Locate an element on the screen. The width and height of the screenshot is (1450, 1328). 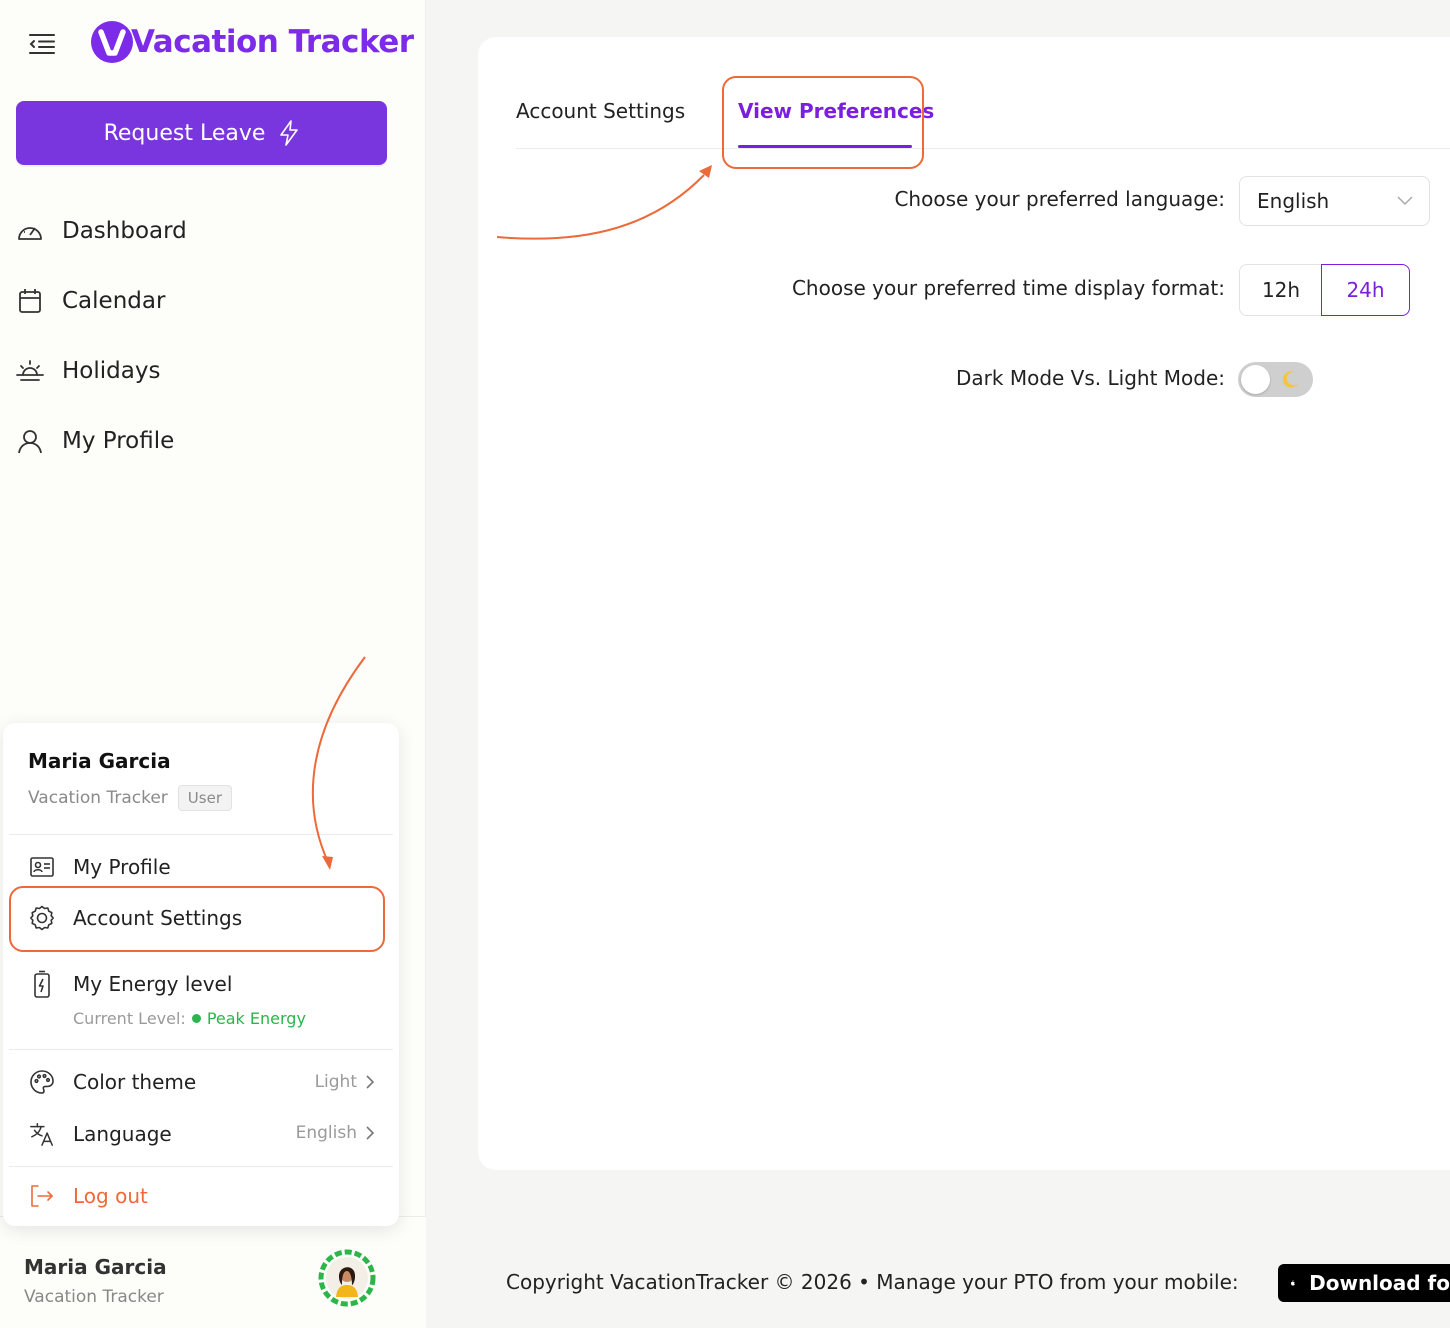
dark-mode-label: Dark Mode Vs. Light Mode: is located at coordinates (1090, 378).